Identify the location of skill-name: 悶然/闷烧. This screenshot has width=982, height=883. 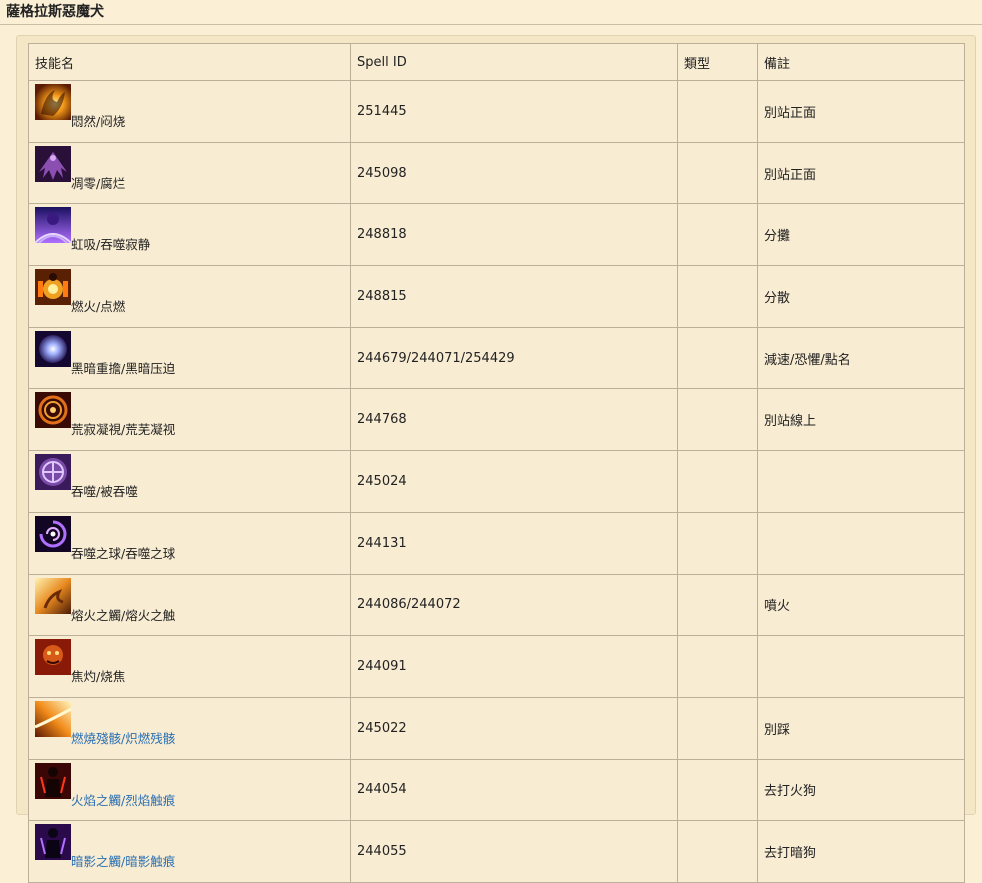
(98, 121).